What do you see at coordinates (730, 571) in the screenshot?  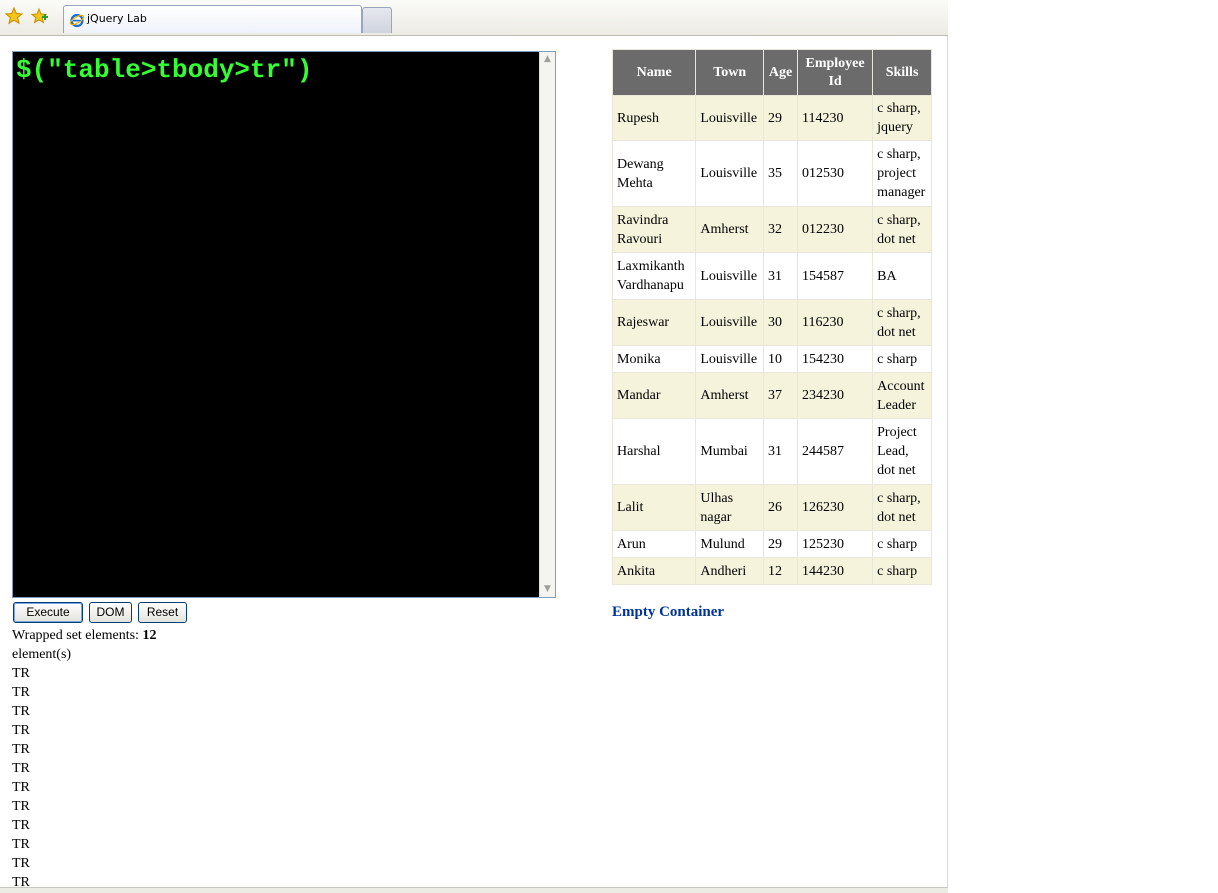 I see `town-cell: Andheri` at bounding box center [730, 571].